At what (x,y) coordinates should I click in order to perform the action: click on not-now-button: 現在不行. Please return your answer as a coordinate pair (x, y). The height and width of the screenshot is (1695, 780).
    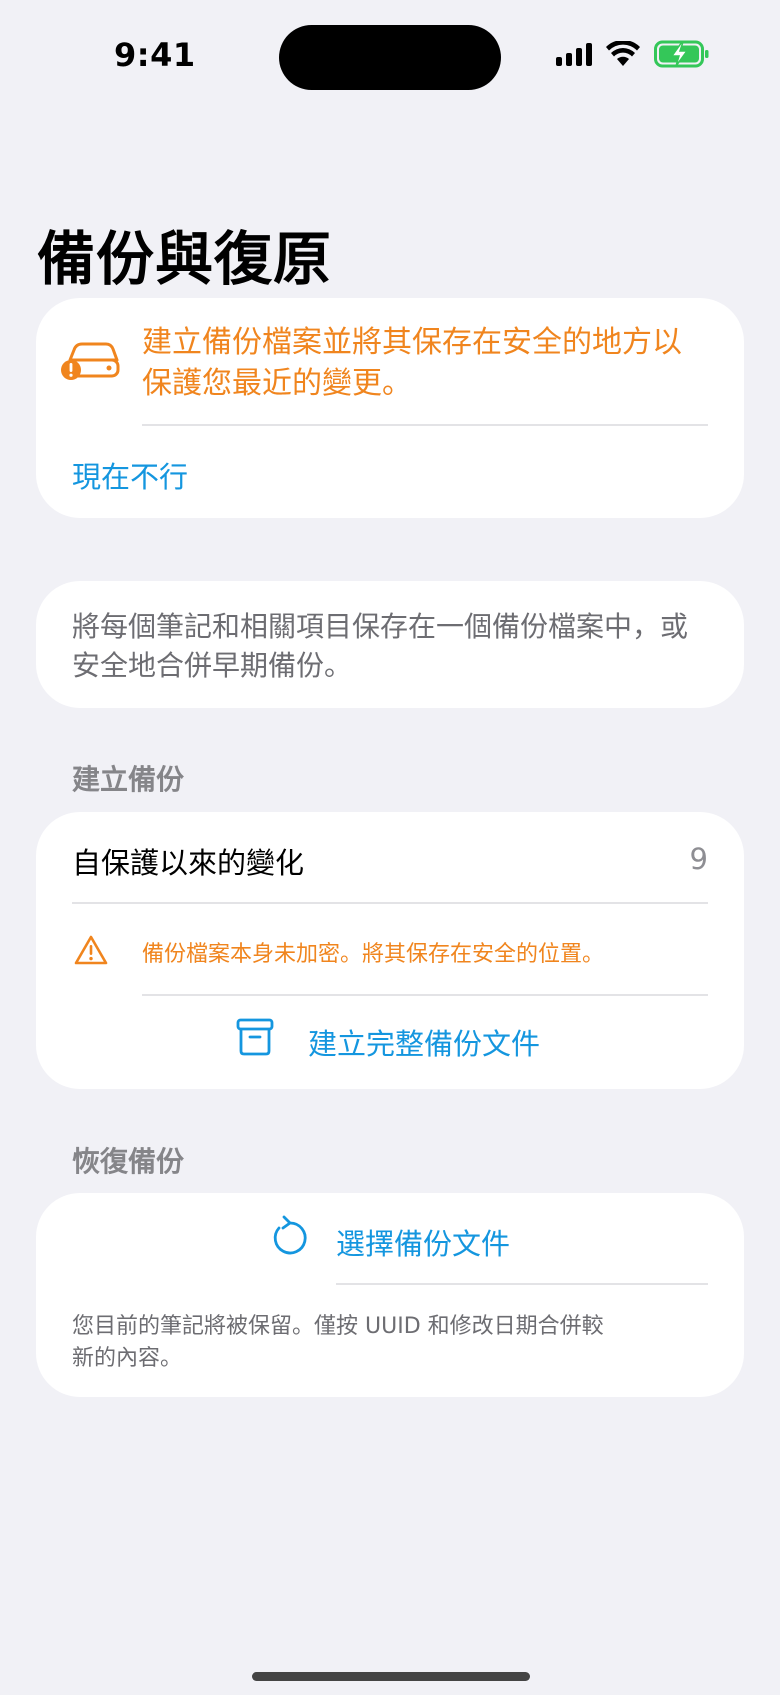
    Looking at the image, I should click on (130, 475).